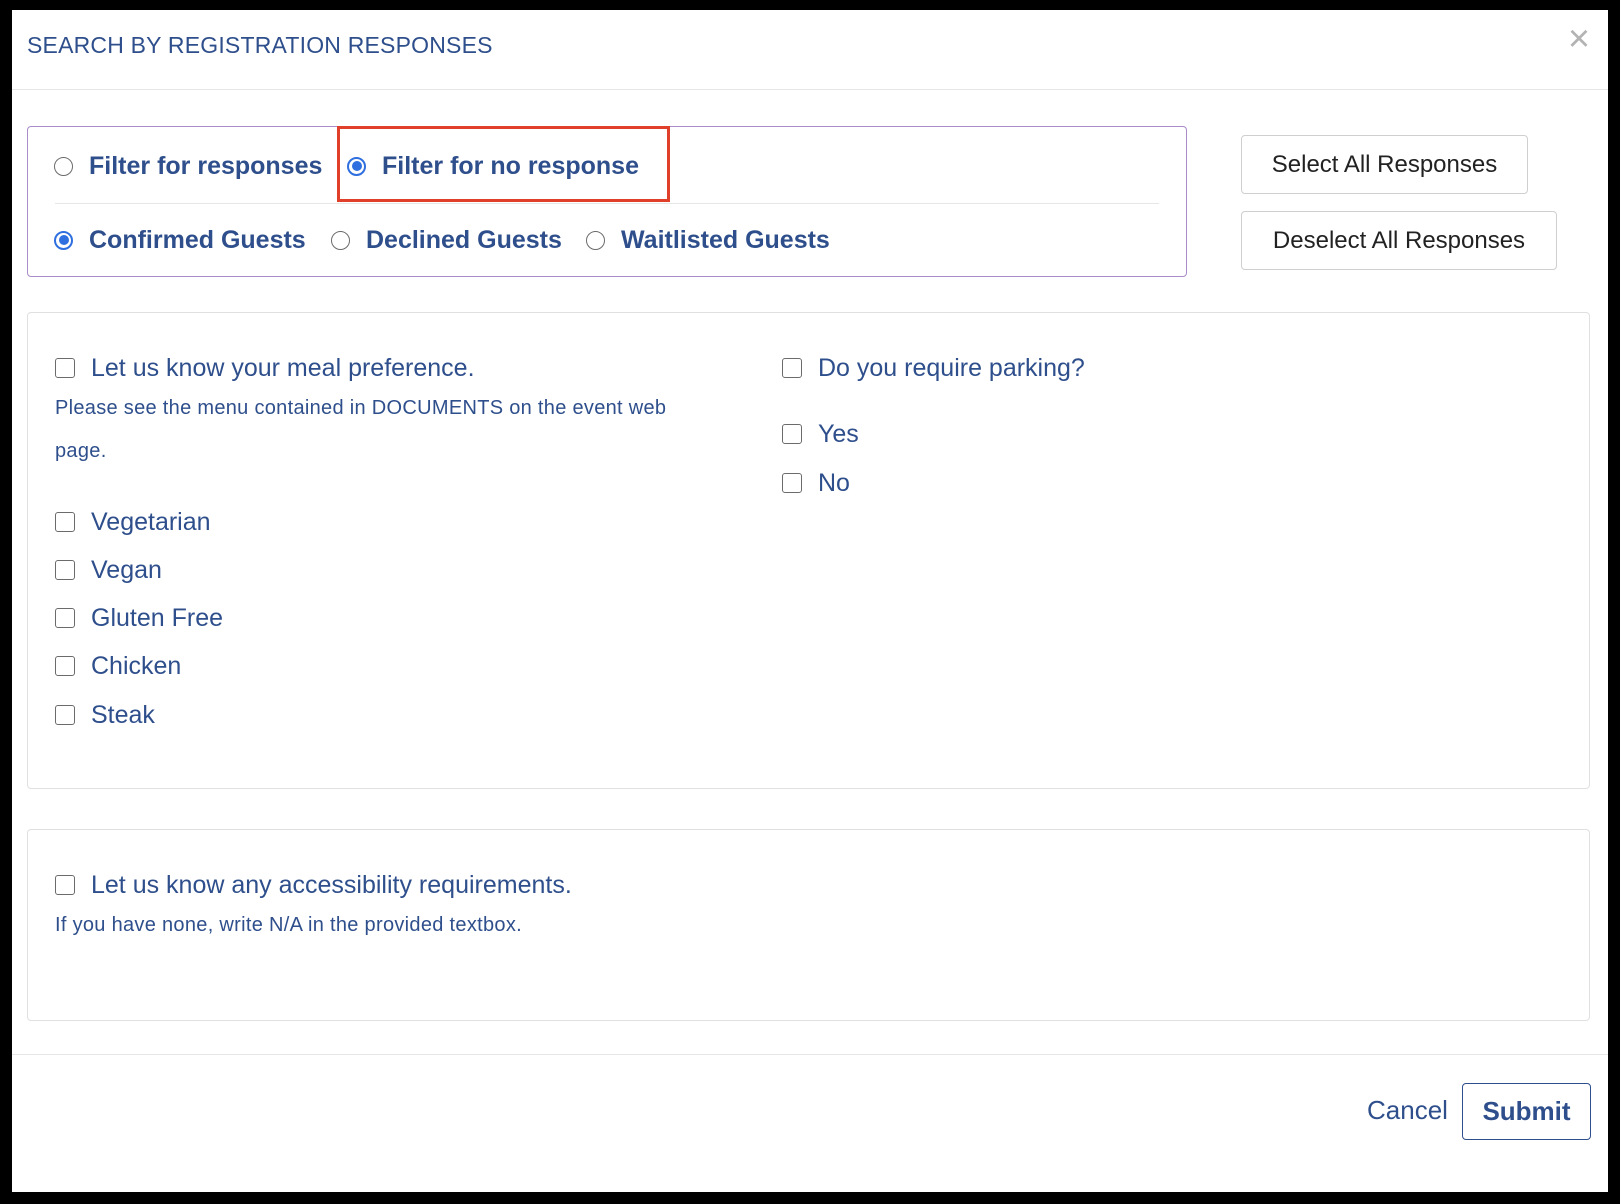 The width and height of the screenshot is (1620, 1204). What do you see at coordinates (816, 483) in the screenshot?
I see `checkbox-parking-no: No` at bounding box center [816, 483].